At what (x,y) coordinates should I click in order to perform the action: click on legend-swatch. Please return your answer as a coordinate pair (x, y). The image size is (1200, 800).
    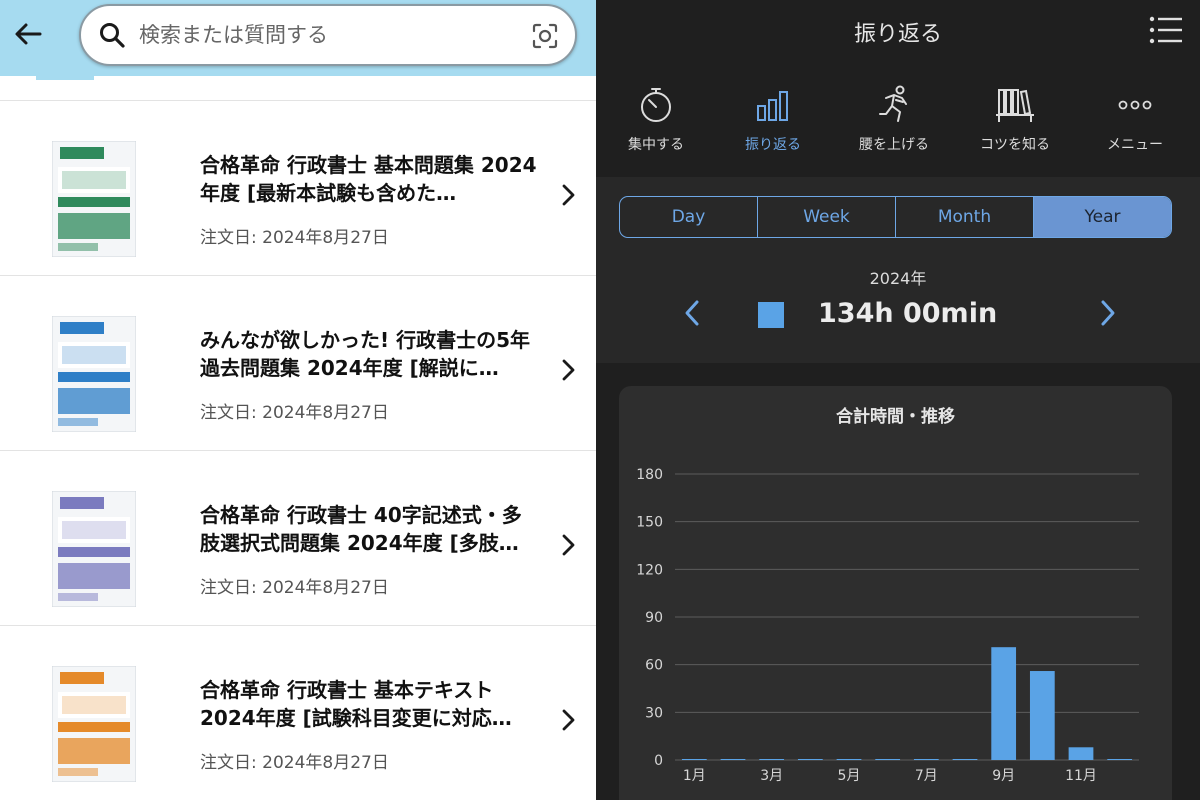
    Looking at the image, I should click on (771, 315).